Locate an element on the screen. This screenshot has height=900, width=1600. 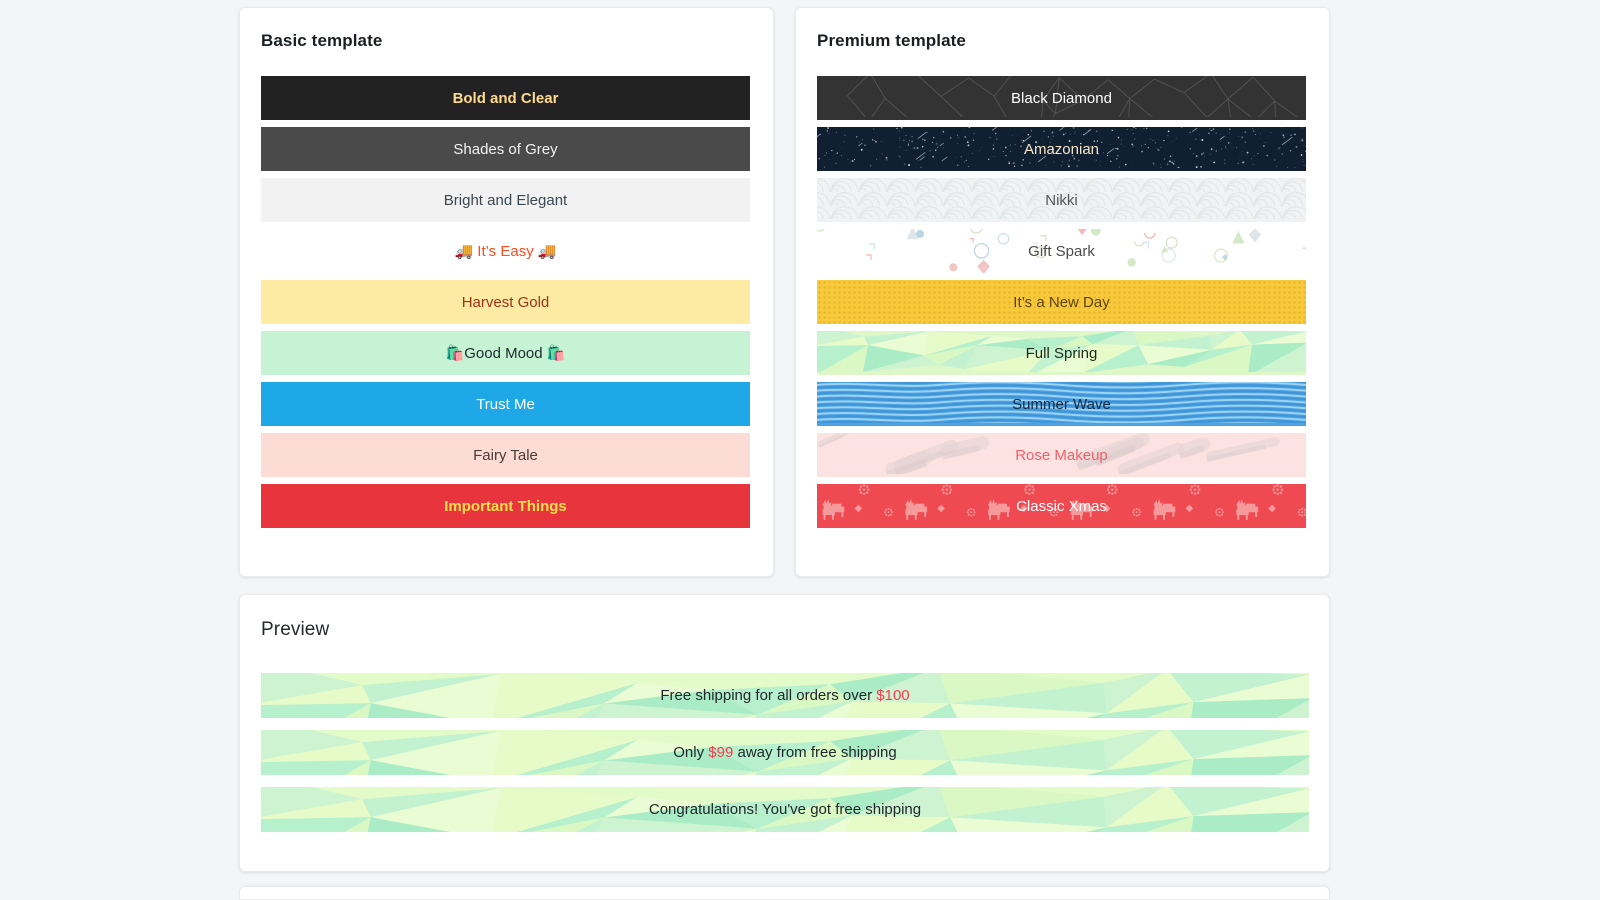
announcement-bar-label: Free shipping for all orders over $100 is located at coordinates (784, 695).